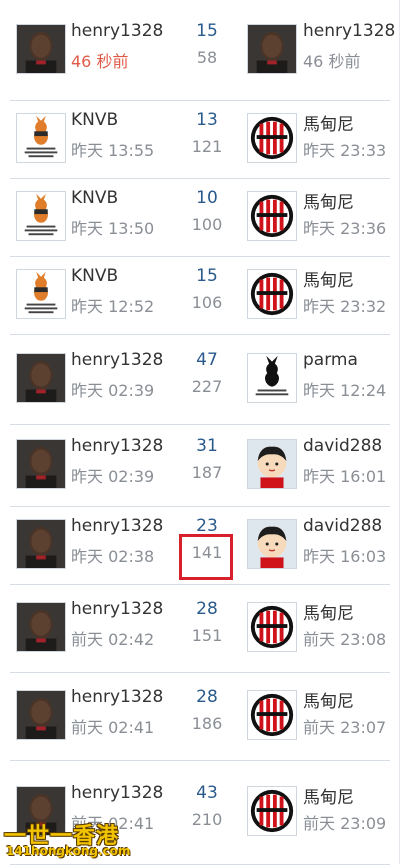 The image size is (414, 865). Describe the element at coordinates (68, 840) in the screenshot. I see `watermark: 一世一香港 141hongkong.com` at that location.